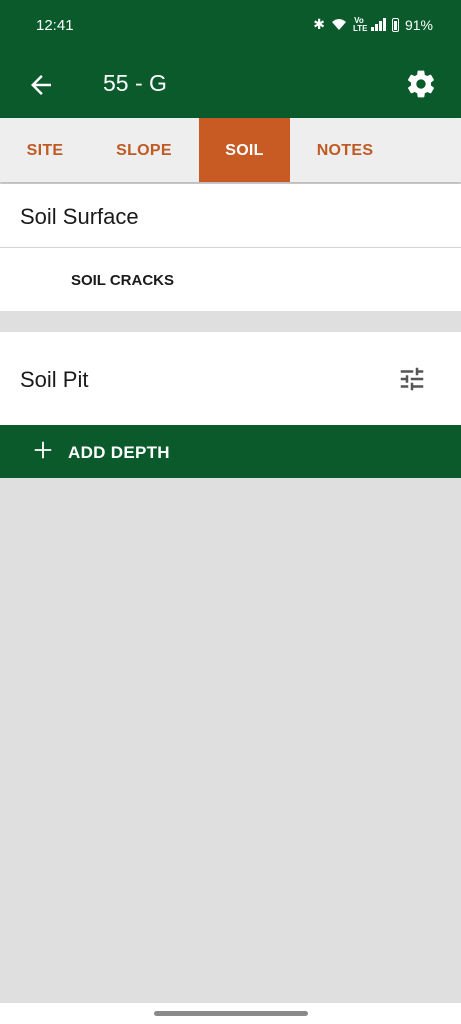  What do you see at coordinates (230, 451) in the screenshot?
I see `add-depth-button: ADD DEPTH` at bounding box center [230, 451].